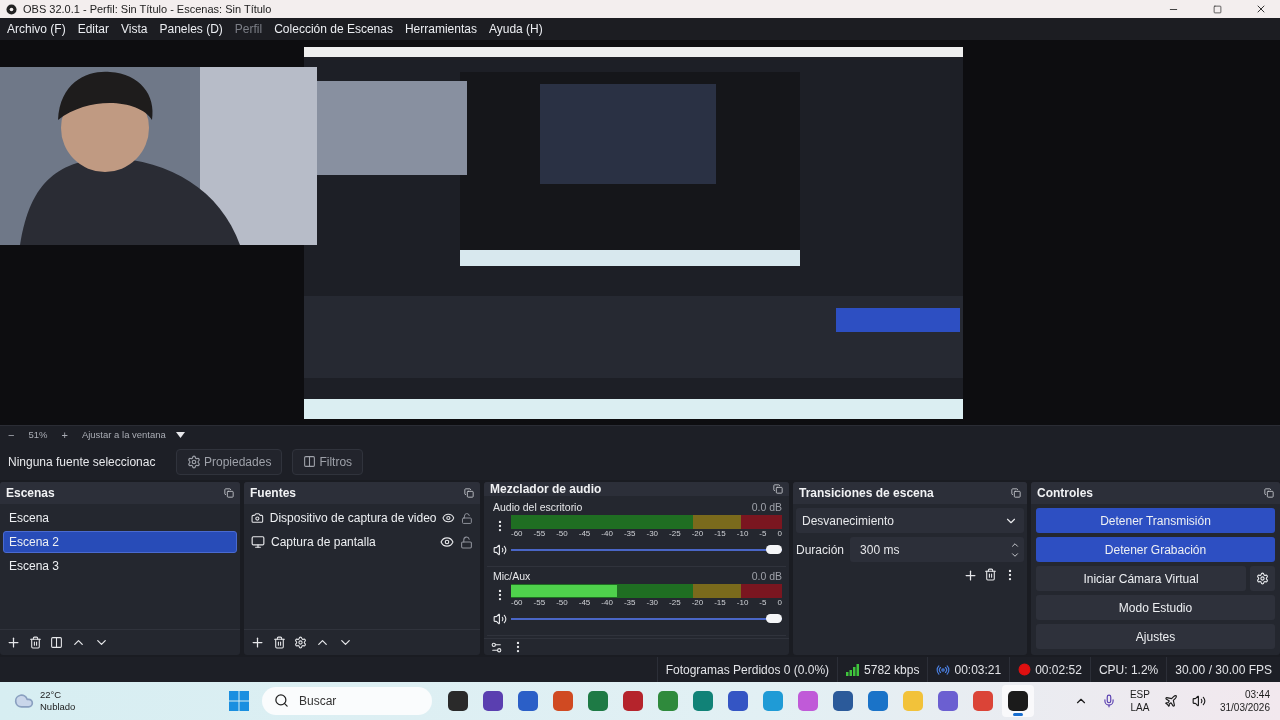 This screenshot has height=720, width=1280. Describe the element at coordinates (742, 602) in the screenshot. I see `tick-label: -10` at that location.